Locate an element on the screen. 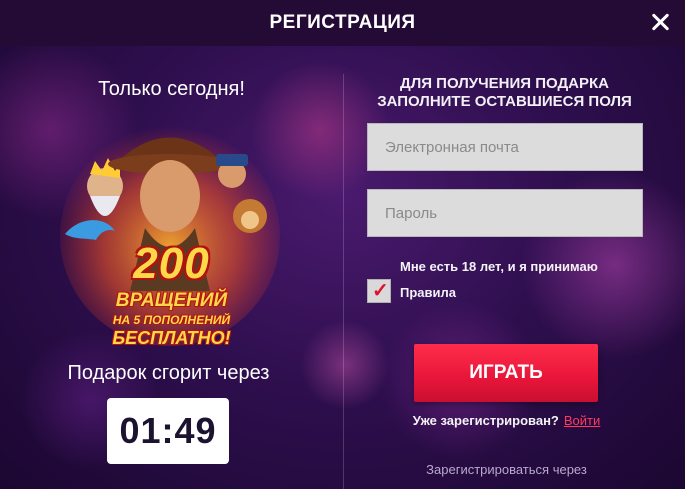  countdown-timer: 01:49 is located at coordinates (168, 431).